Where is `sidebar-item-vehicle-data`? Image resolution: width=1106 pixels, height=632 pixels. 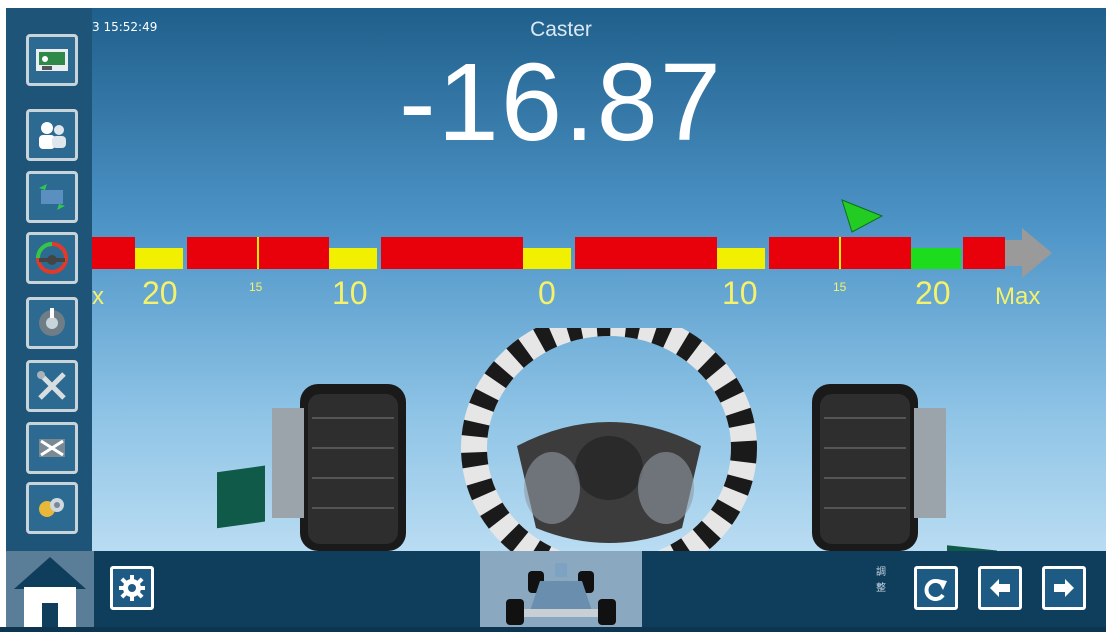
sidebar-item-vehicle-data is located at coordinates (52, 60).